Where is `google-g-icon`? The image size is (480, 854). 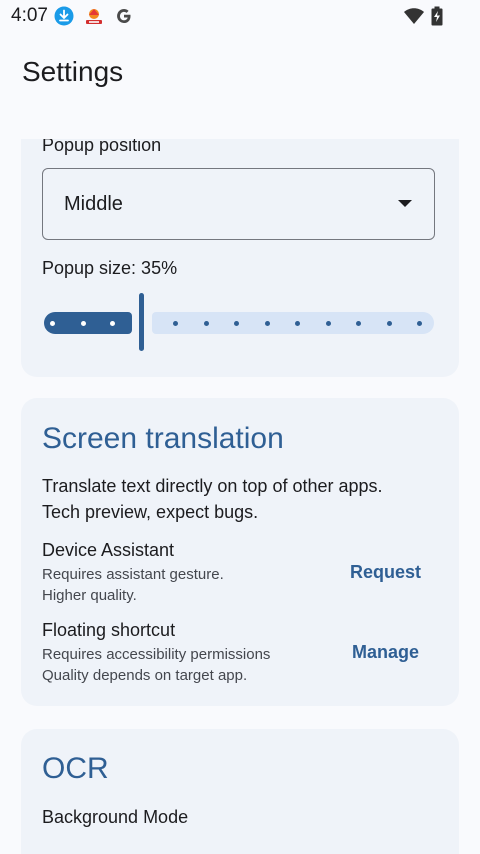
google-g-icon is located at coordinates (124, 16).